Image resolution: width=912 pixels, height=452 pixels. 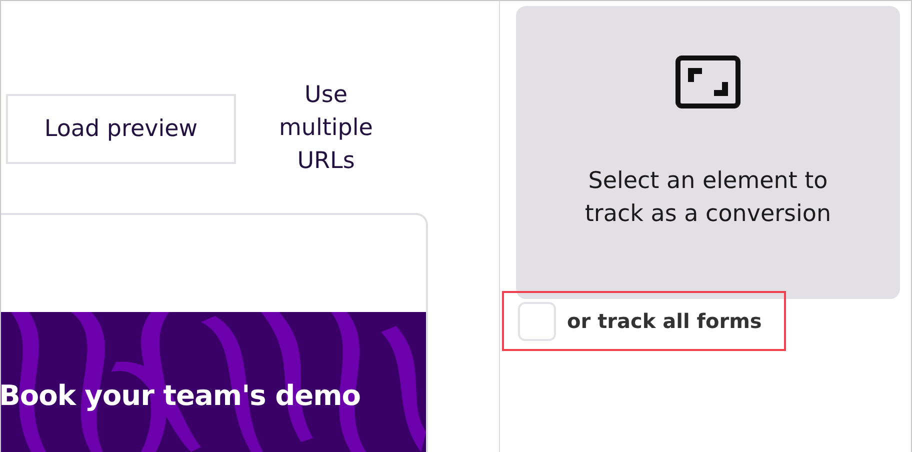 What do you see at coordinates (664, 321) in the screenshot?
I see `track-all-forms-label: or track all forms` at bounding box center [664, 321].